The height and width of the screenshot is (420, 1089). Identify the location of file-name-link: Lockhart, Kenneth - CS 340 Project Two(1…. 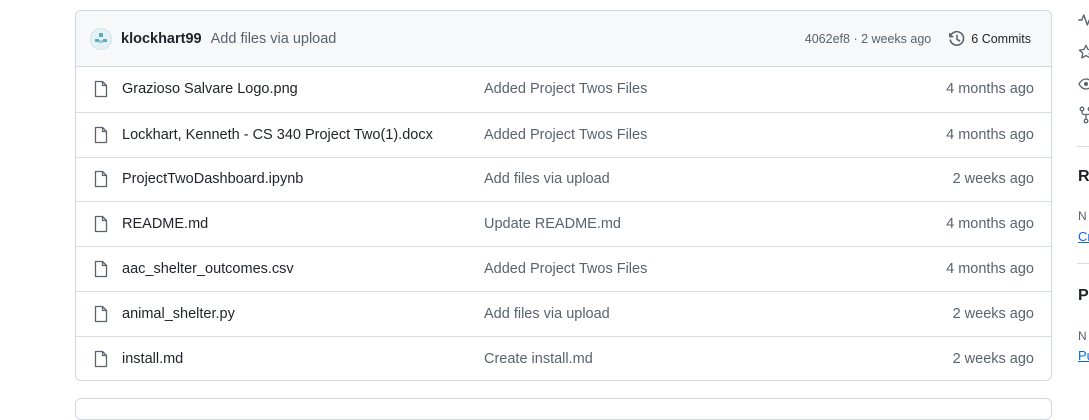
(303, 135).